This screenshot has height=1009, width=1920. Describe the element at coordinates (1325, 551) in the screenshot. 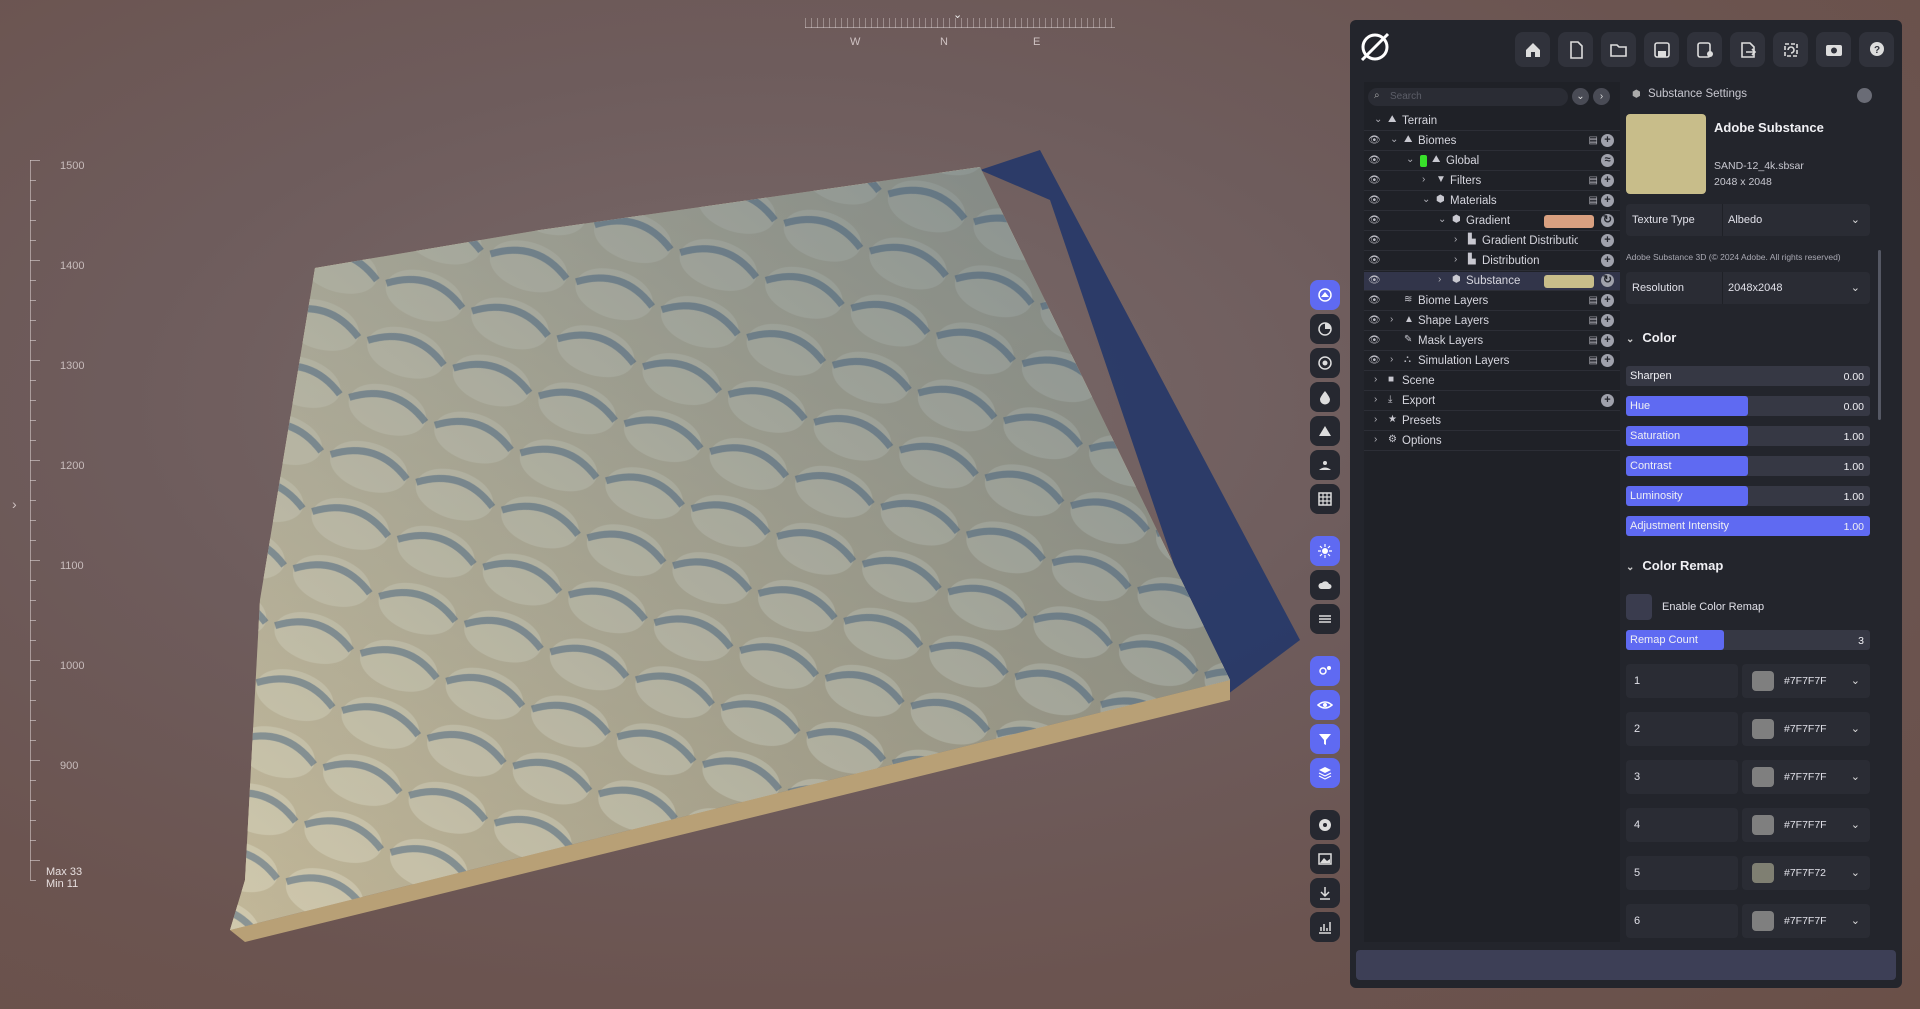

I see `sun-tool-button` at that location.